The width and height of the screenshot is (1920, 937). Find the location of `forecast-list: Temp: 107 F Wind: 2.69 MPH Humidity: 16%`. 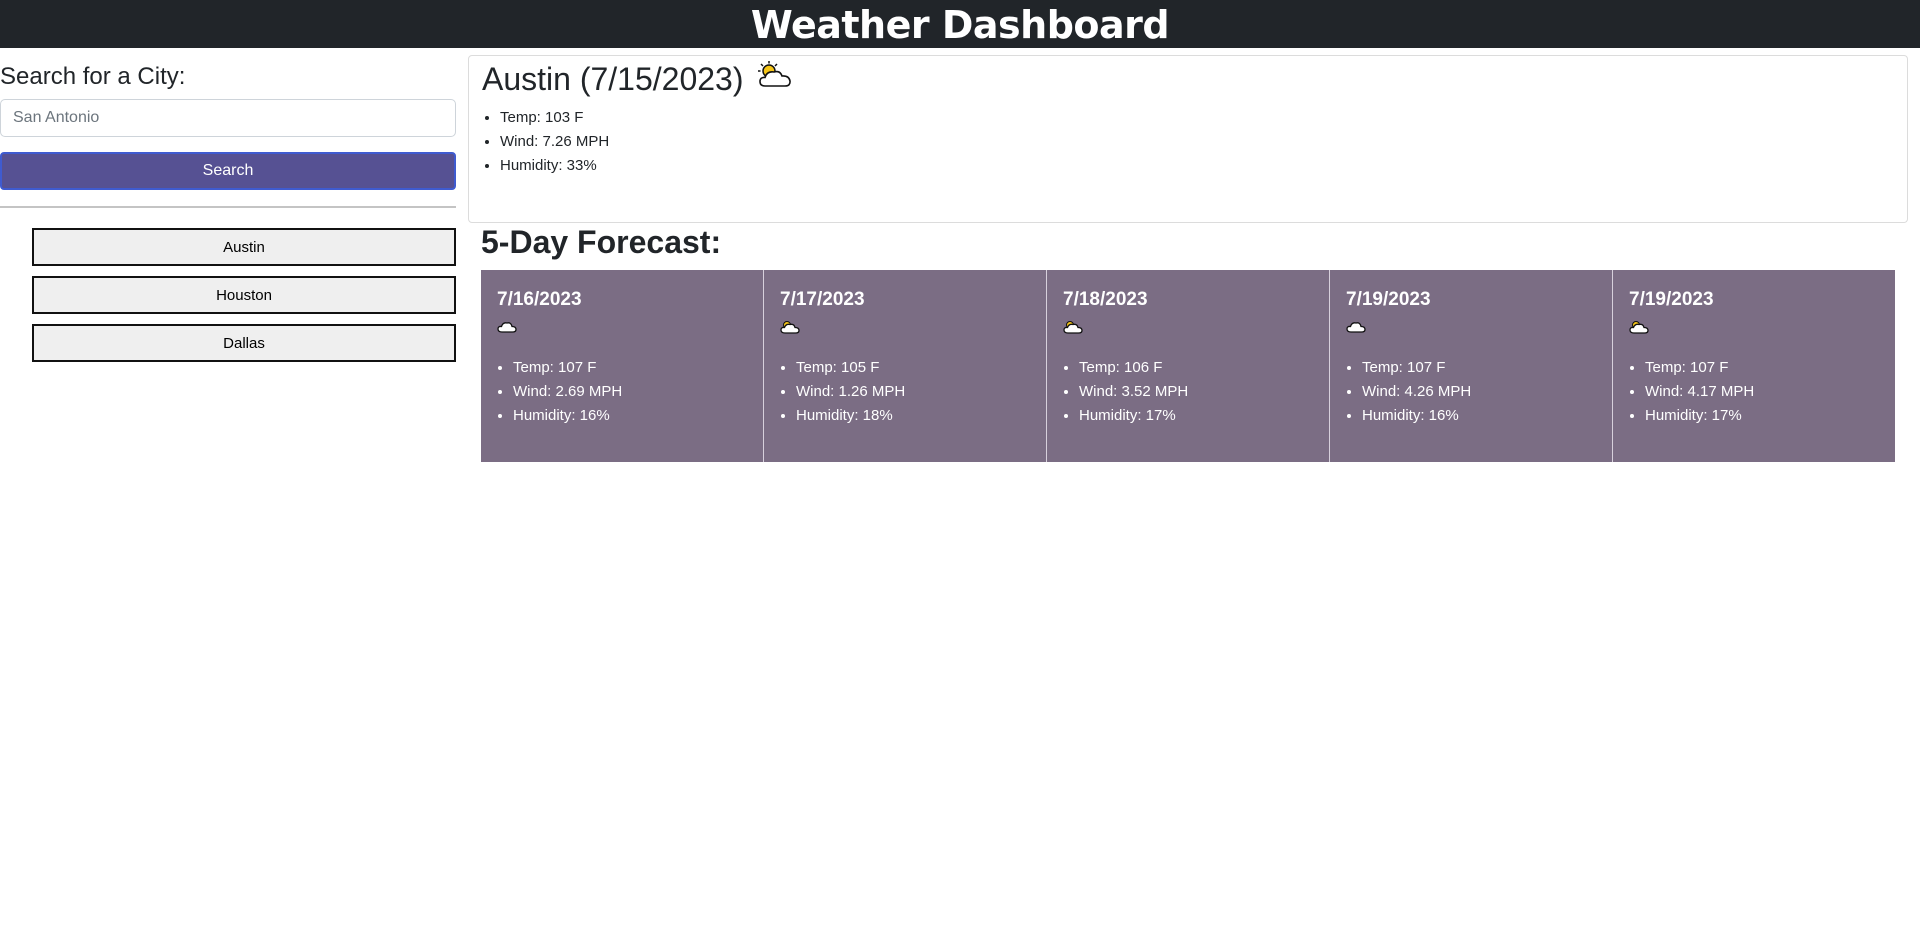

forecast-list: Temp: 107 F Wind: 2.69 MPH Humidity: 16% is located at coordinates (630, 392).